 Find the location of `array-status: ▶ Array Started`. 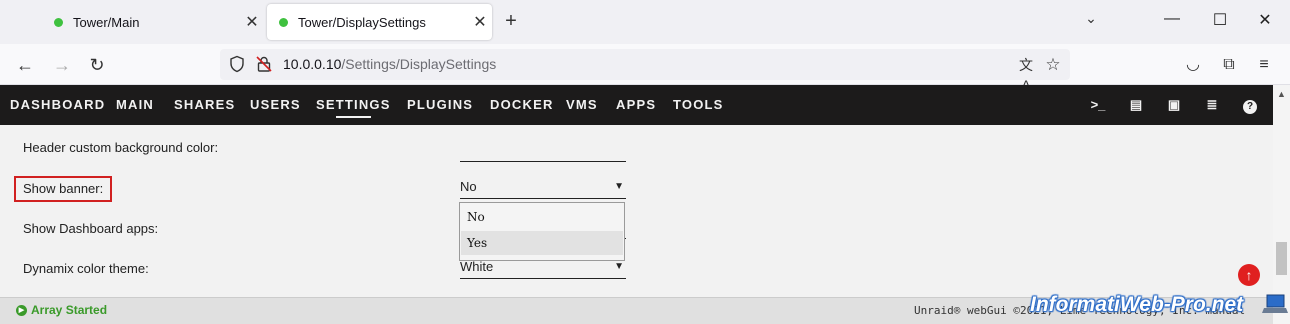

array-status: ▶ Array Started is located at coordinates (61, 310).